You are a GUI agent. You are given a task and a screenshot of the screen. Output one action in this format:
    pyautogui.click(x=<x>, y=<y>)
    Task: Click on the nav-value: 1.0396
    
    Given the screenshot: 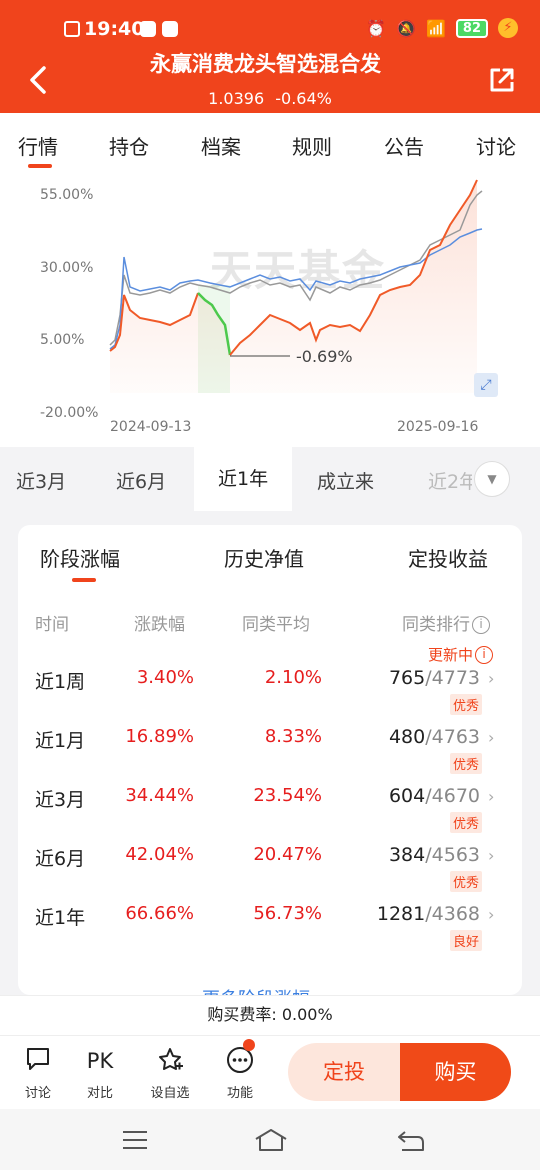 What is the action you would take?
    pyautogui.click(x=236, y=98)
    